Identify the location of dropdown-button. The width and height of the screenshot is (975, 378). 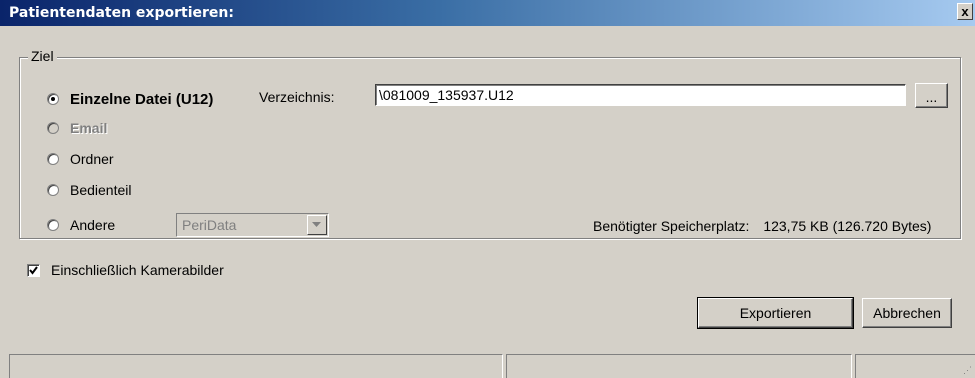
(317, 225).